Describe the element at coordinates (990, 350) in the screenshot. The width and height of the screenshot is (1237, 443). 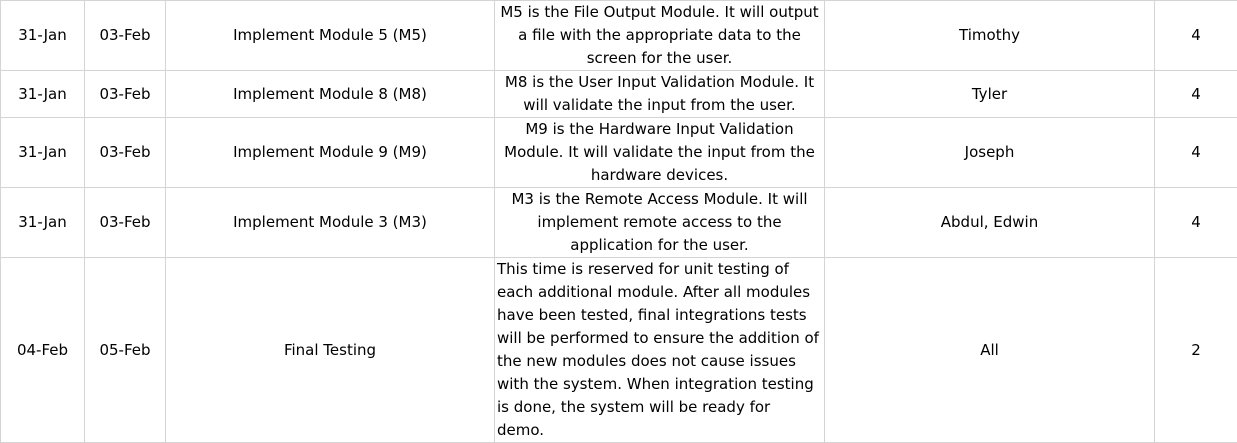
I see `cell-assignee: All` at that location.